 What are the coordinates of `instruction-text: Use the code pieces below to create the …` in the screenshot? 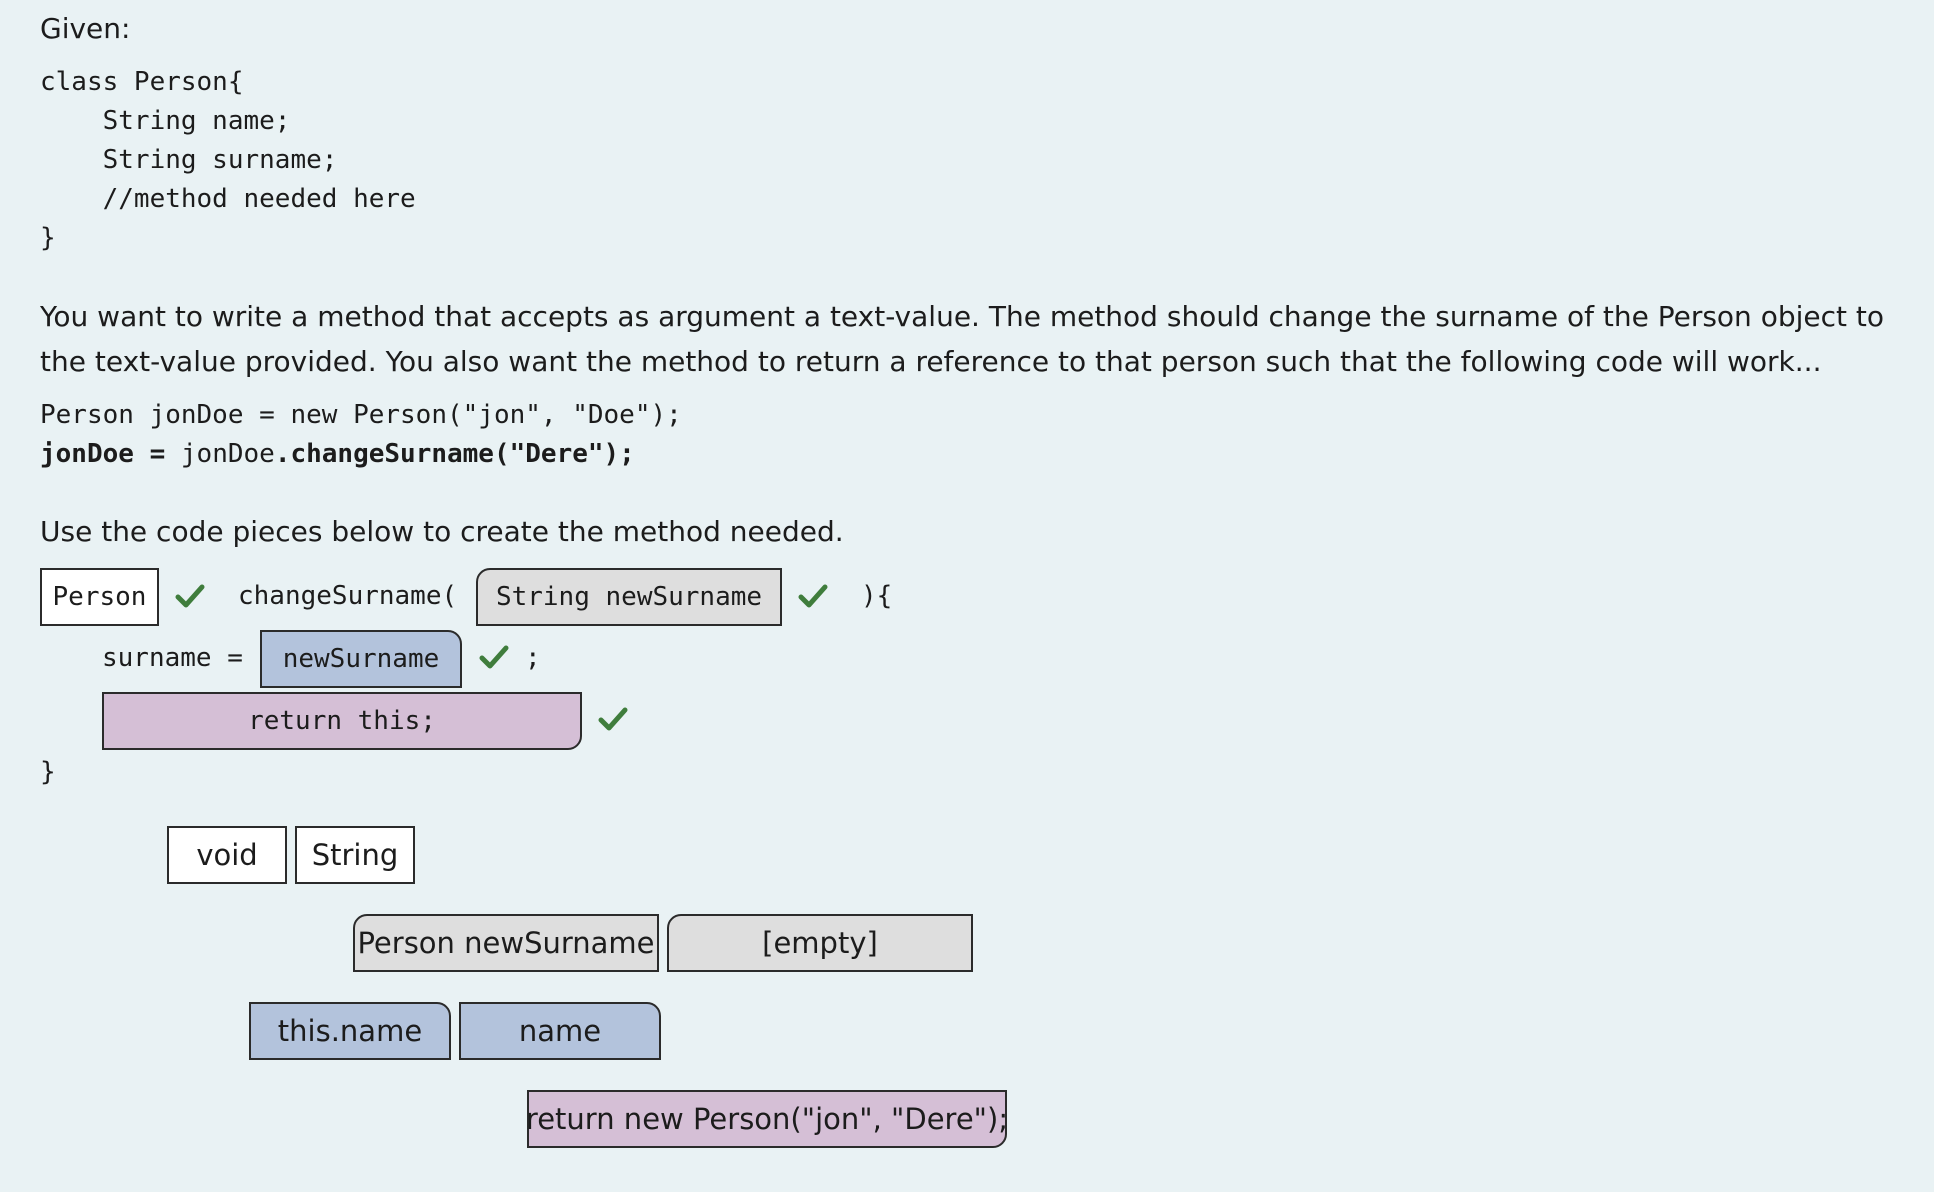 It's located at (442, 531).